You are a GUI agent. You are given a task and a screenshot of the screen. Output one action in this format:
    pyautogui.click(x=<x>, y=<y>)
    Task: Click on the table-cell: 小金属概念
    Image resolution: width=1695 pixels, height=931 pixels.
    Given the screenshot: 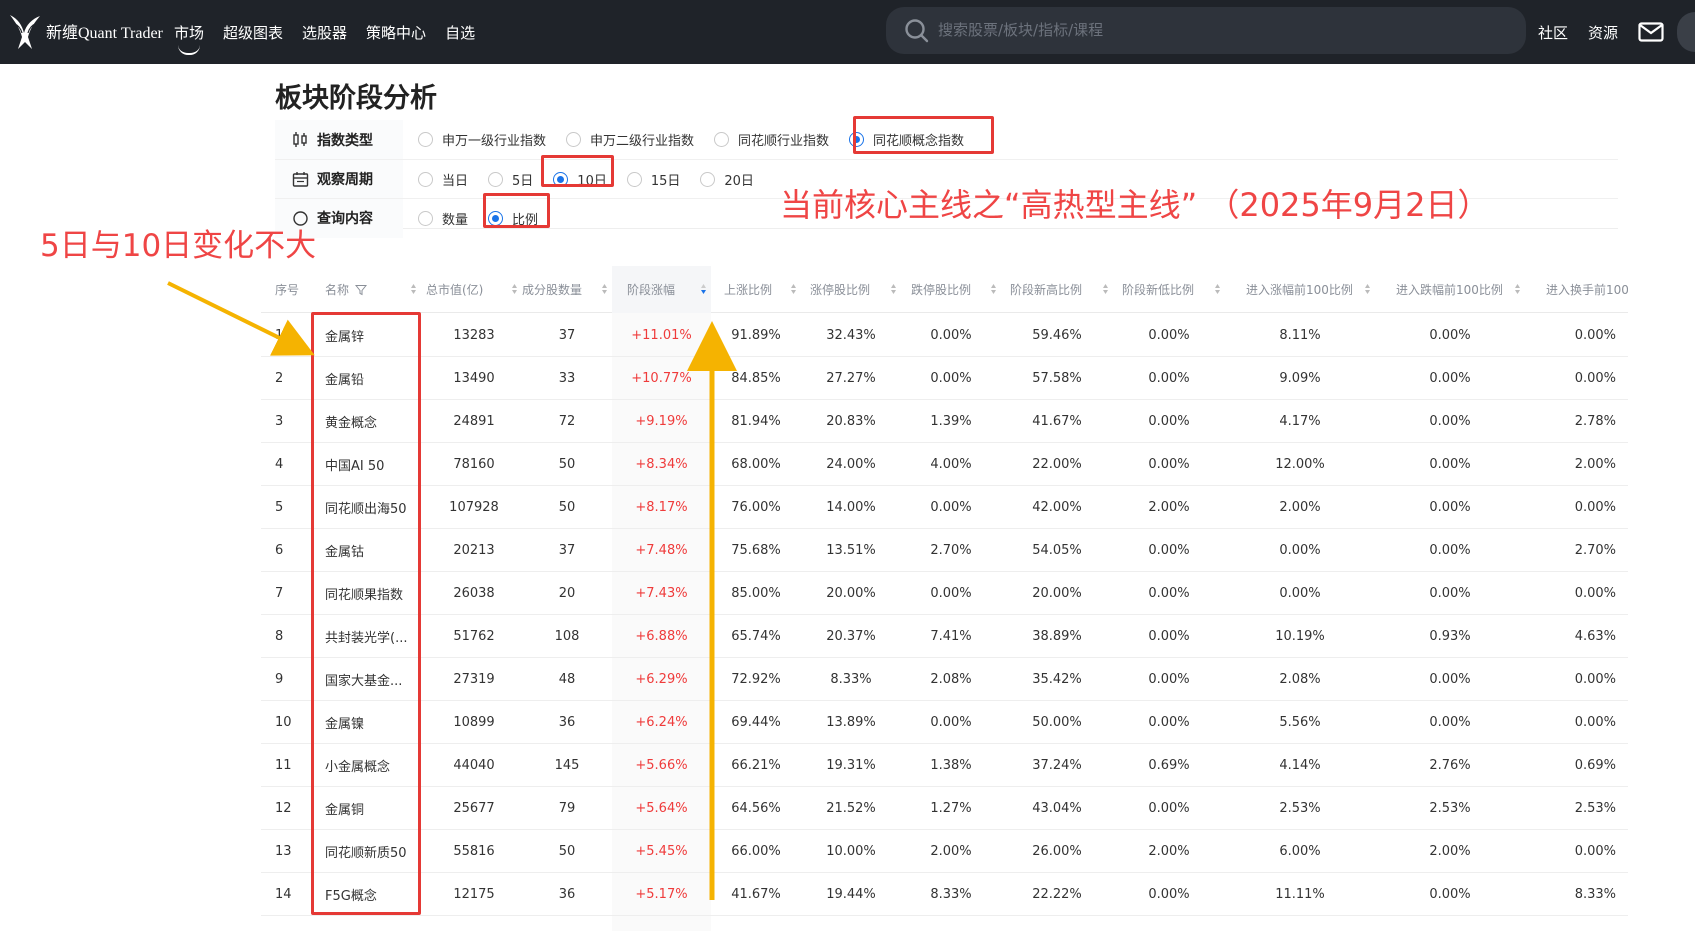 What is the action you would take?
    pyautogui.click(x=373, y=765)
    